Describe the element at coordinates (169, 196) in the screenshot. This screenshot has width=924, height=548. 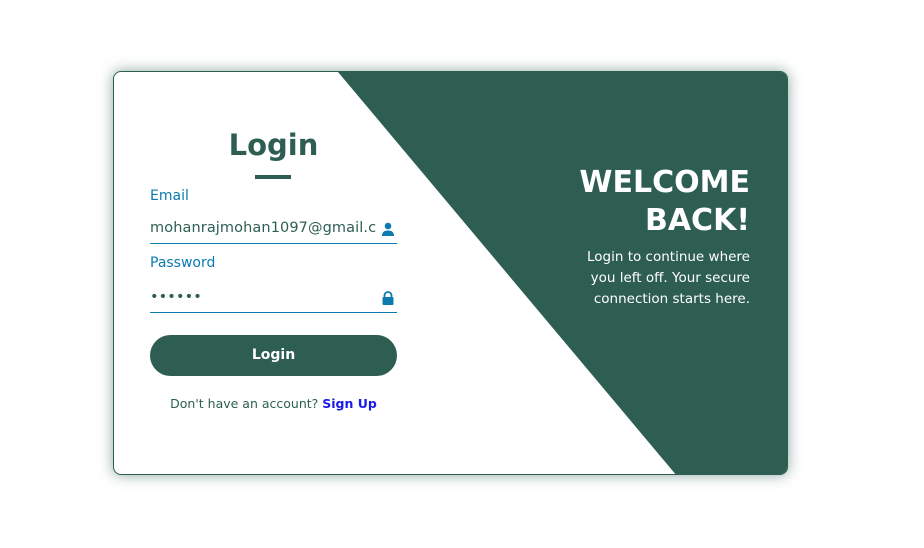
I see `email-label: Email` at that location.